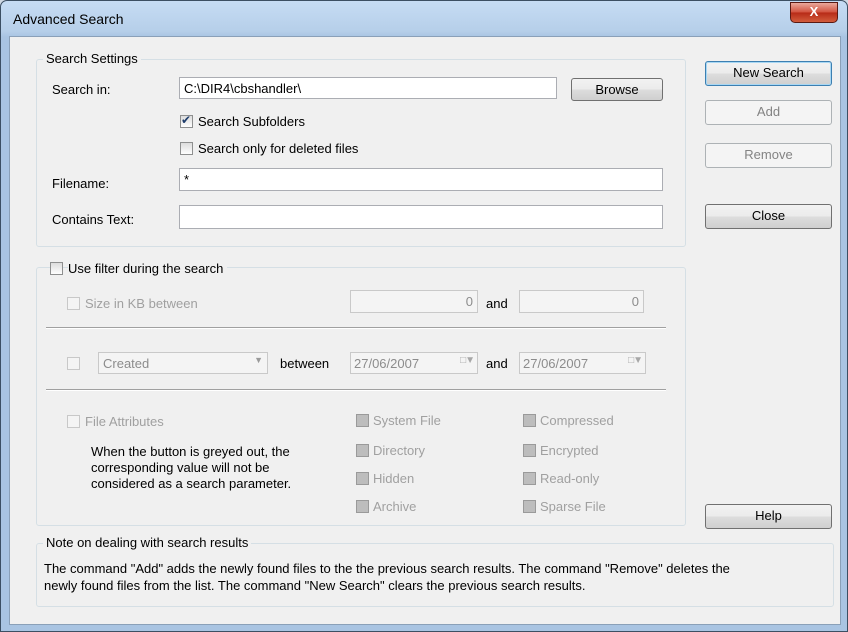 The image size is (848, 632). Describe the element at coordinates (407, 420) in the screenshot. I see `system-file-label: System File` at that location.